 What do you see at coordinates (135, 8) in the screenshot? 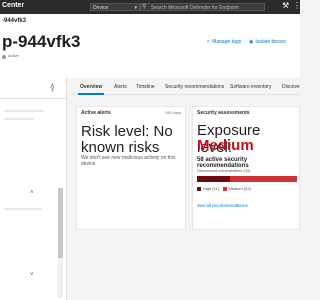
I see `chevron-down-icon: ▾` at bounding box center [135, 8].